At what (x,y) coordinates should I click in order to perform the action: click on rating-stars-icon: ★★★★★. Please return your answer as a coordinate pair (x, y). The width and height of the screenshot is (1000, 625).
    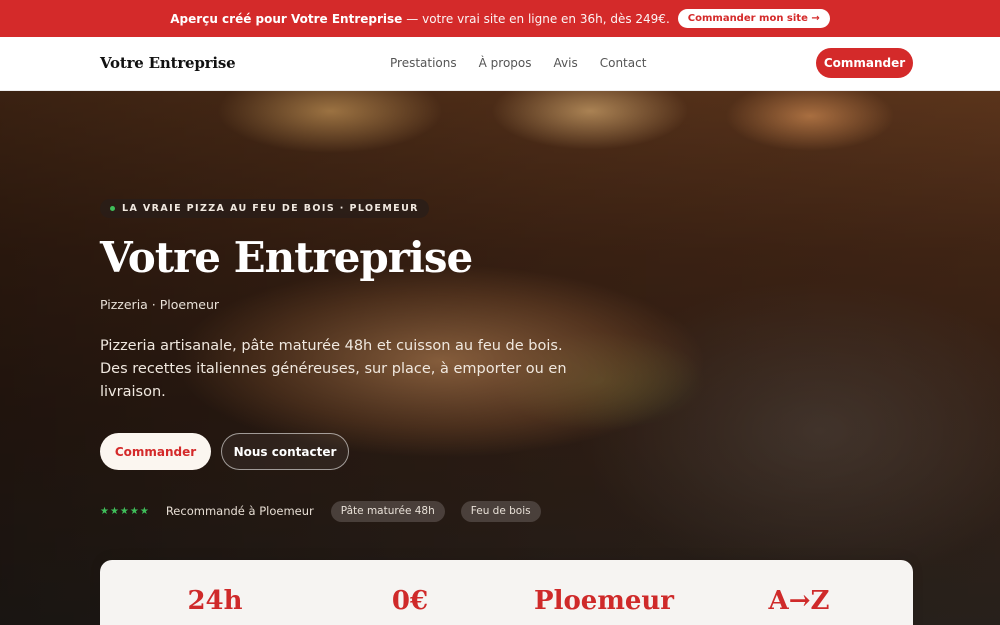
    Looking at the image, I should click on (125, 511).